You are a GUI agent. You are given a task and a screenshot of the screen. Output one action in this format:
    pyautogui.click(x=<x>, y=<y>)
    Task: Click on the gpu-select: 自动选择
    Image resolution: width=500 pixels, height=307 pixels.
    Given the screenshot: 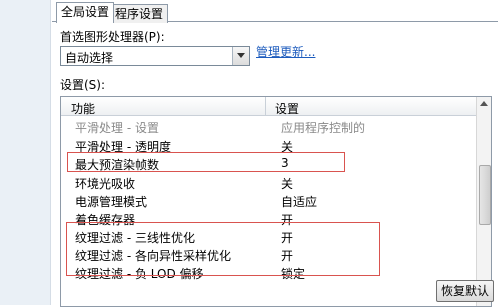 What is the action you would take?
    pyautogui.click(x=155, y=56)
    